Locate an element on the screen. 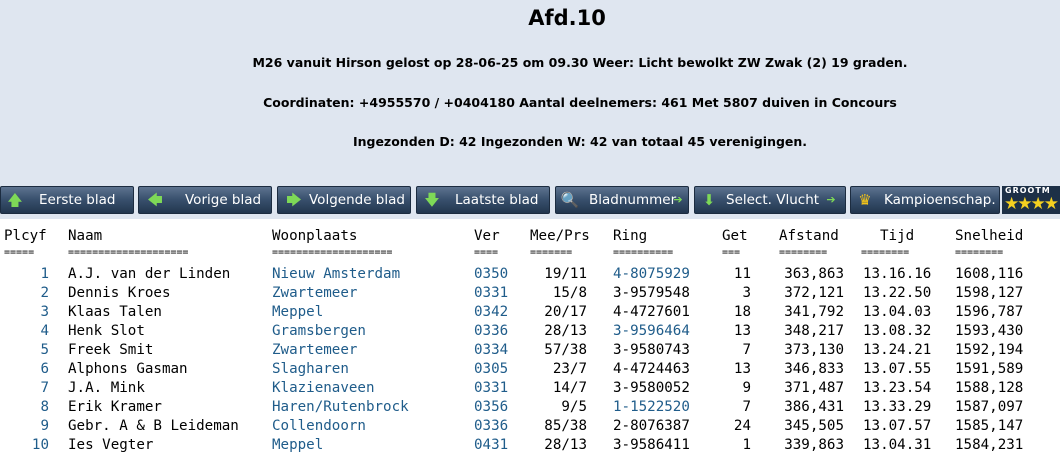 The height and width of the screenshot is (457, 1060). select-flight-button: ⬇ Select. Vlucht ➔ is located at coordinates (770, 200).